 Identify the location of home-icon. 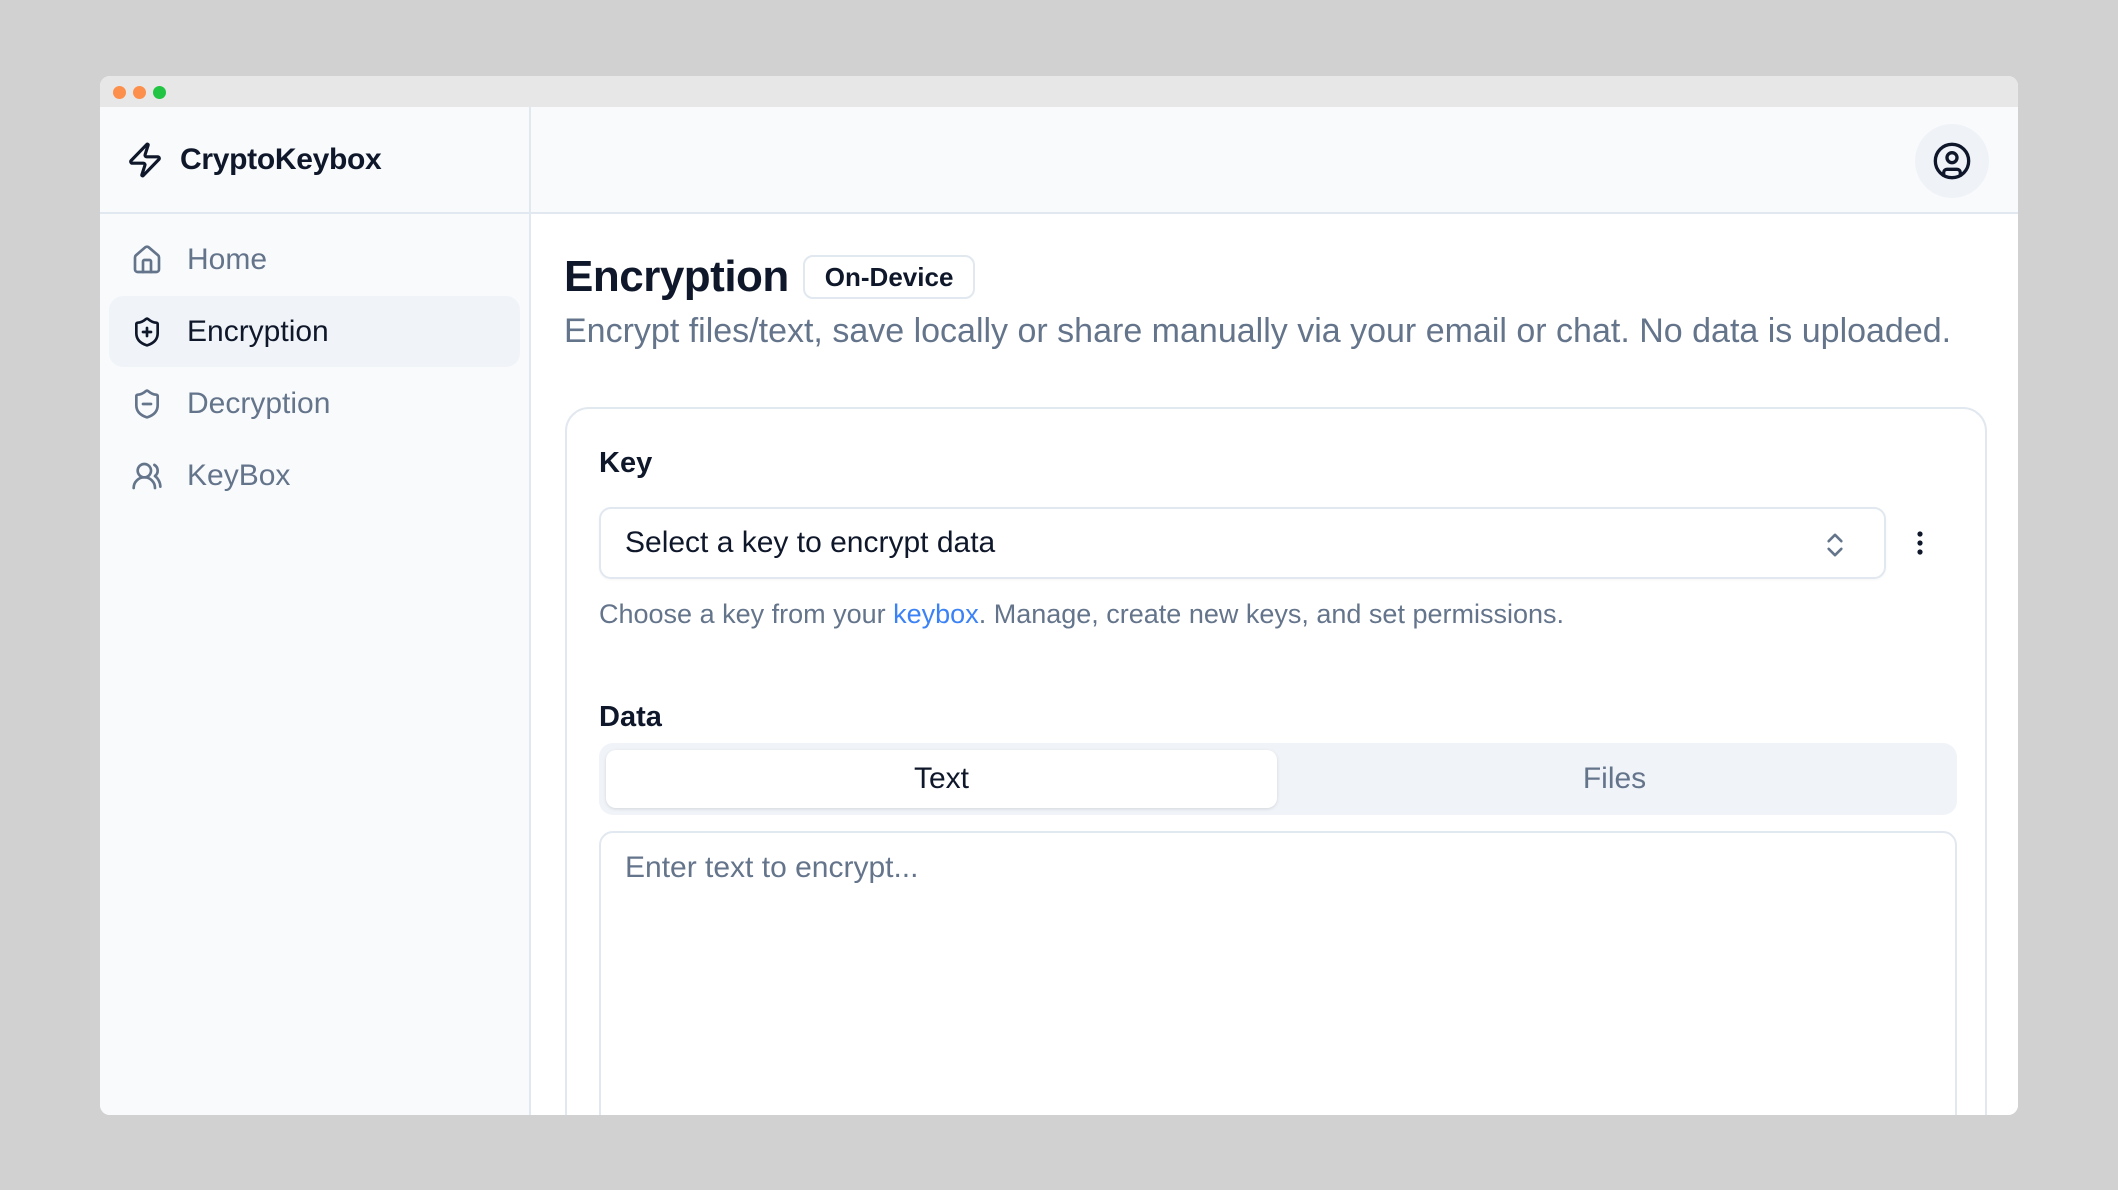
(147, 258).